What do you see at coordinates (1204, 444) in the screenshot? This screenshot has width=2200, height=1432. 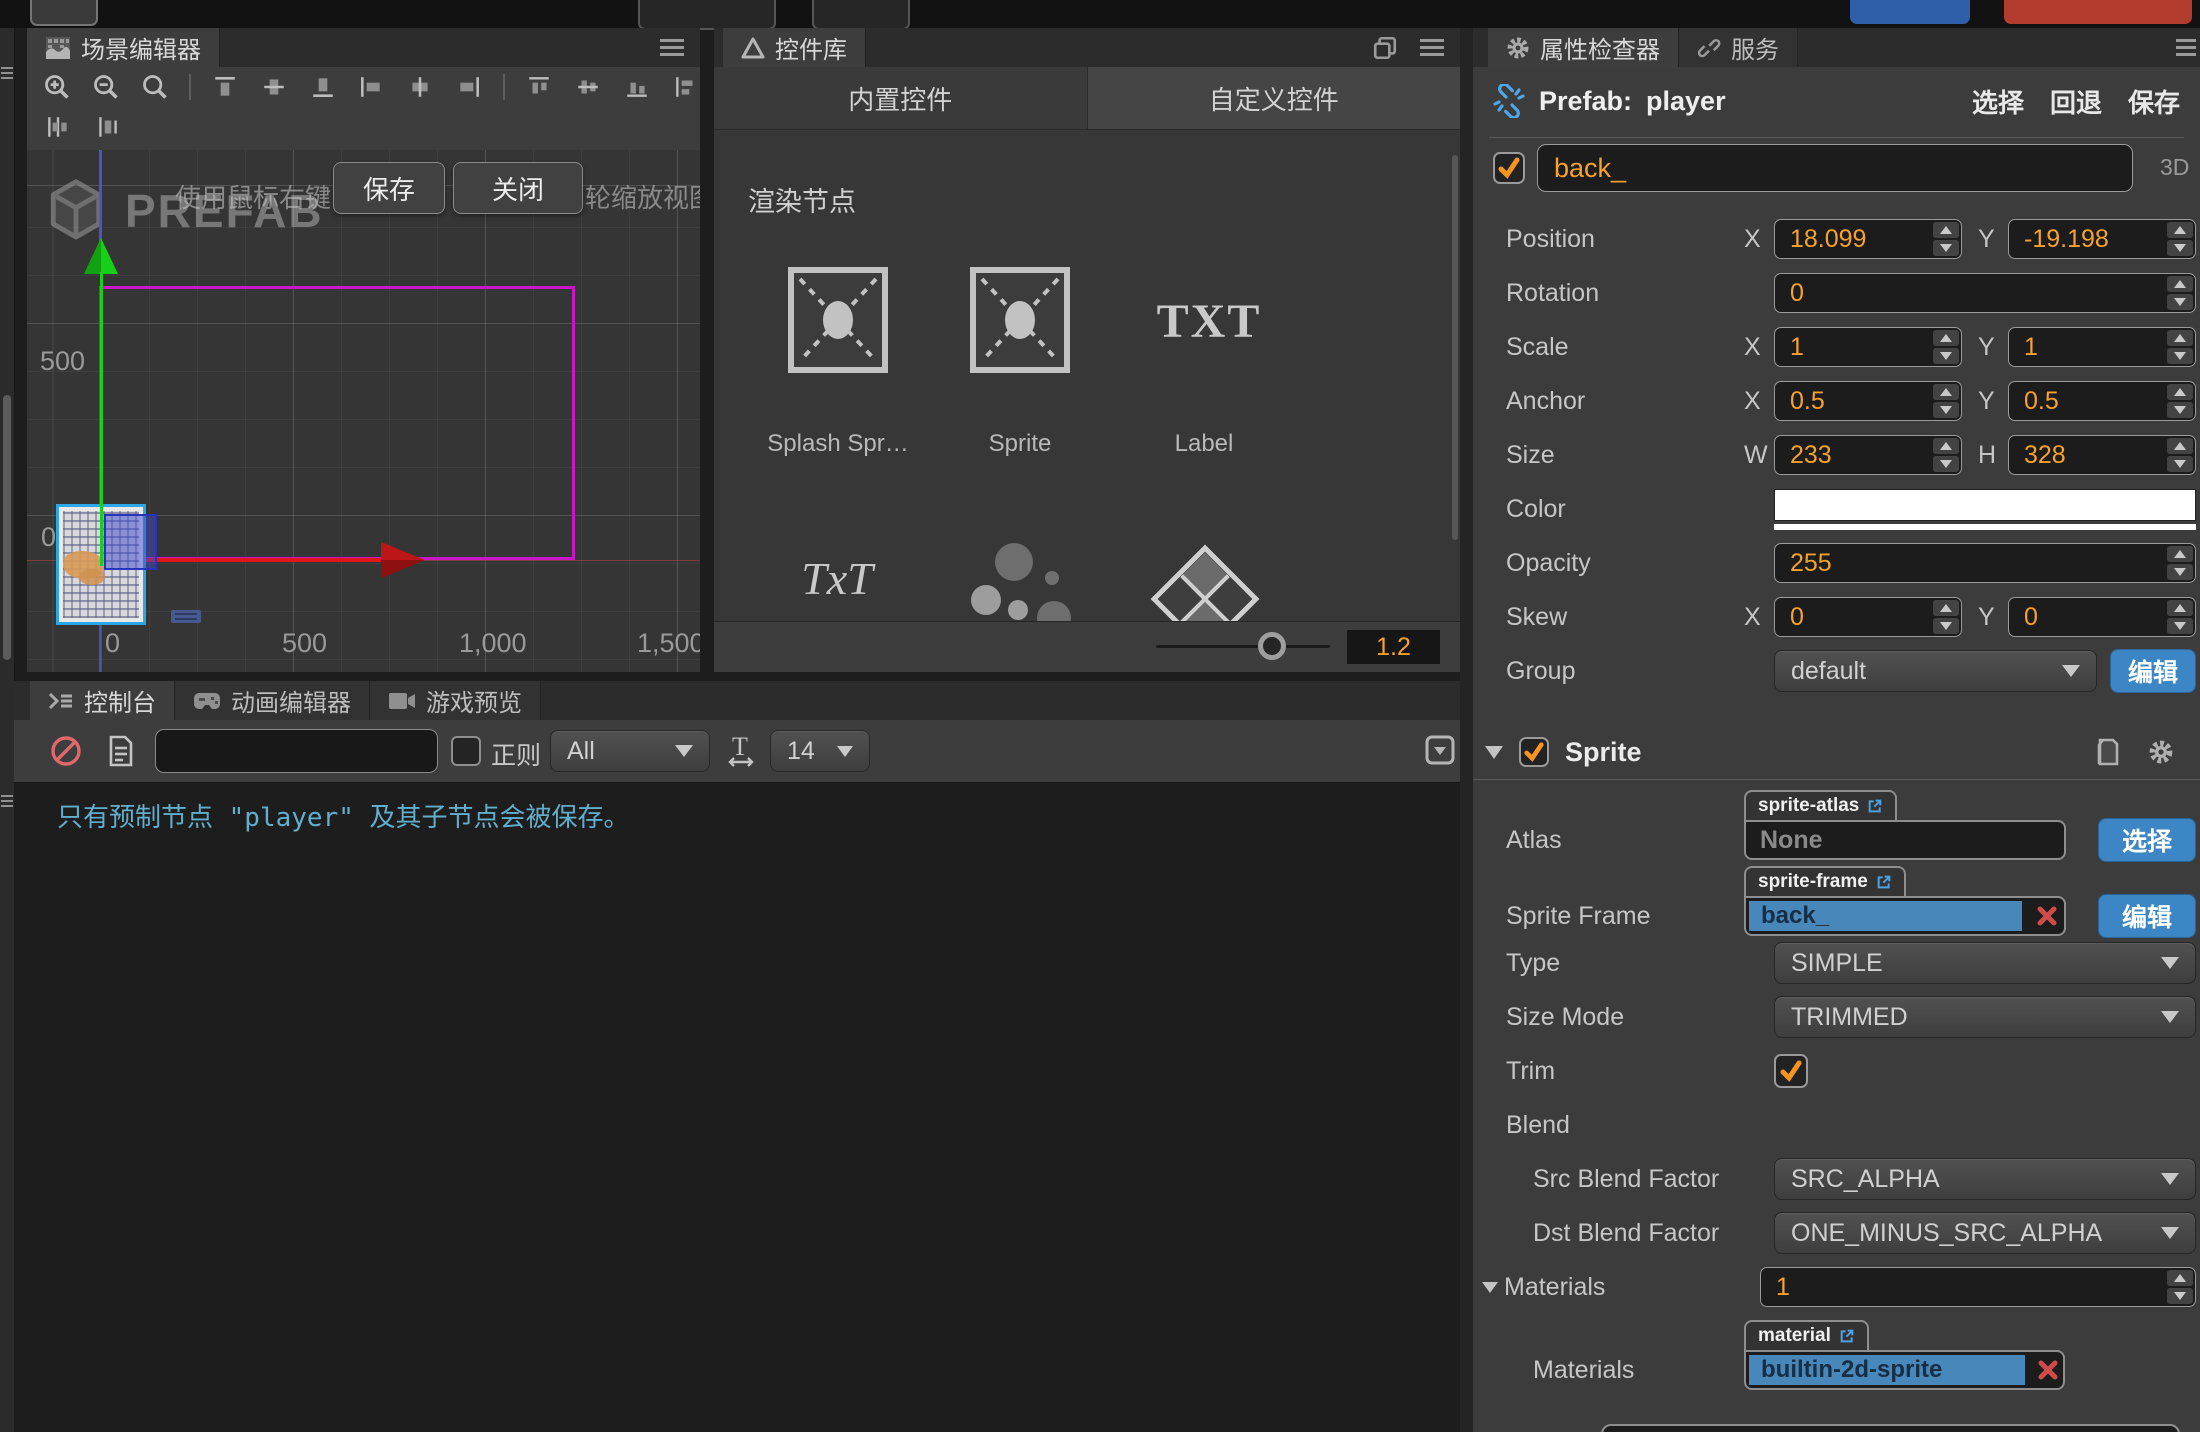 I see `library-item-label: Label` at bounding box center [1204, 444].